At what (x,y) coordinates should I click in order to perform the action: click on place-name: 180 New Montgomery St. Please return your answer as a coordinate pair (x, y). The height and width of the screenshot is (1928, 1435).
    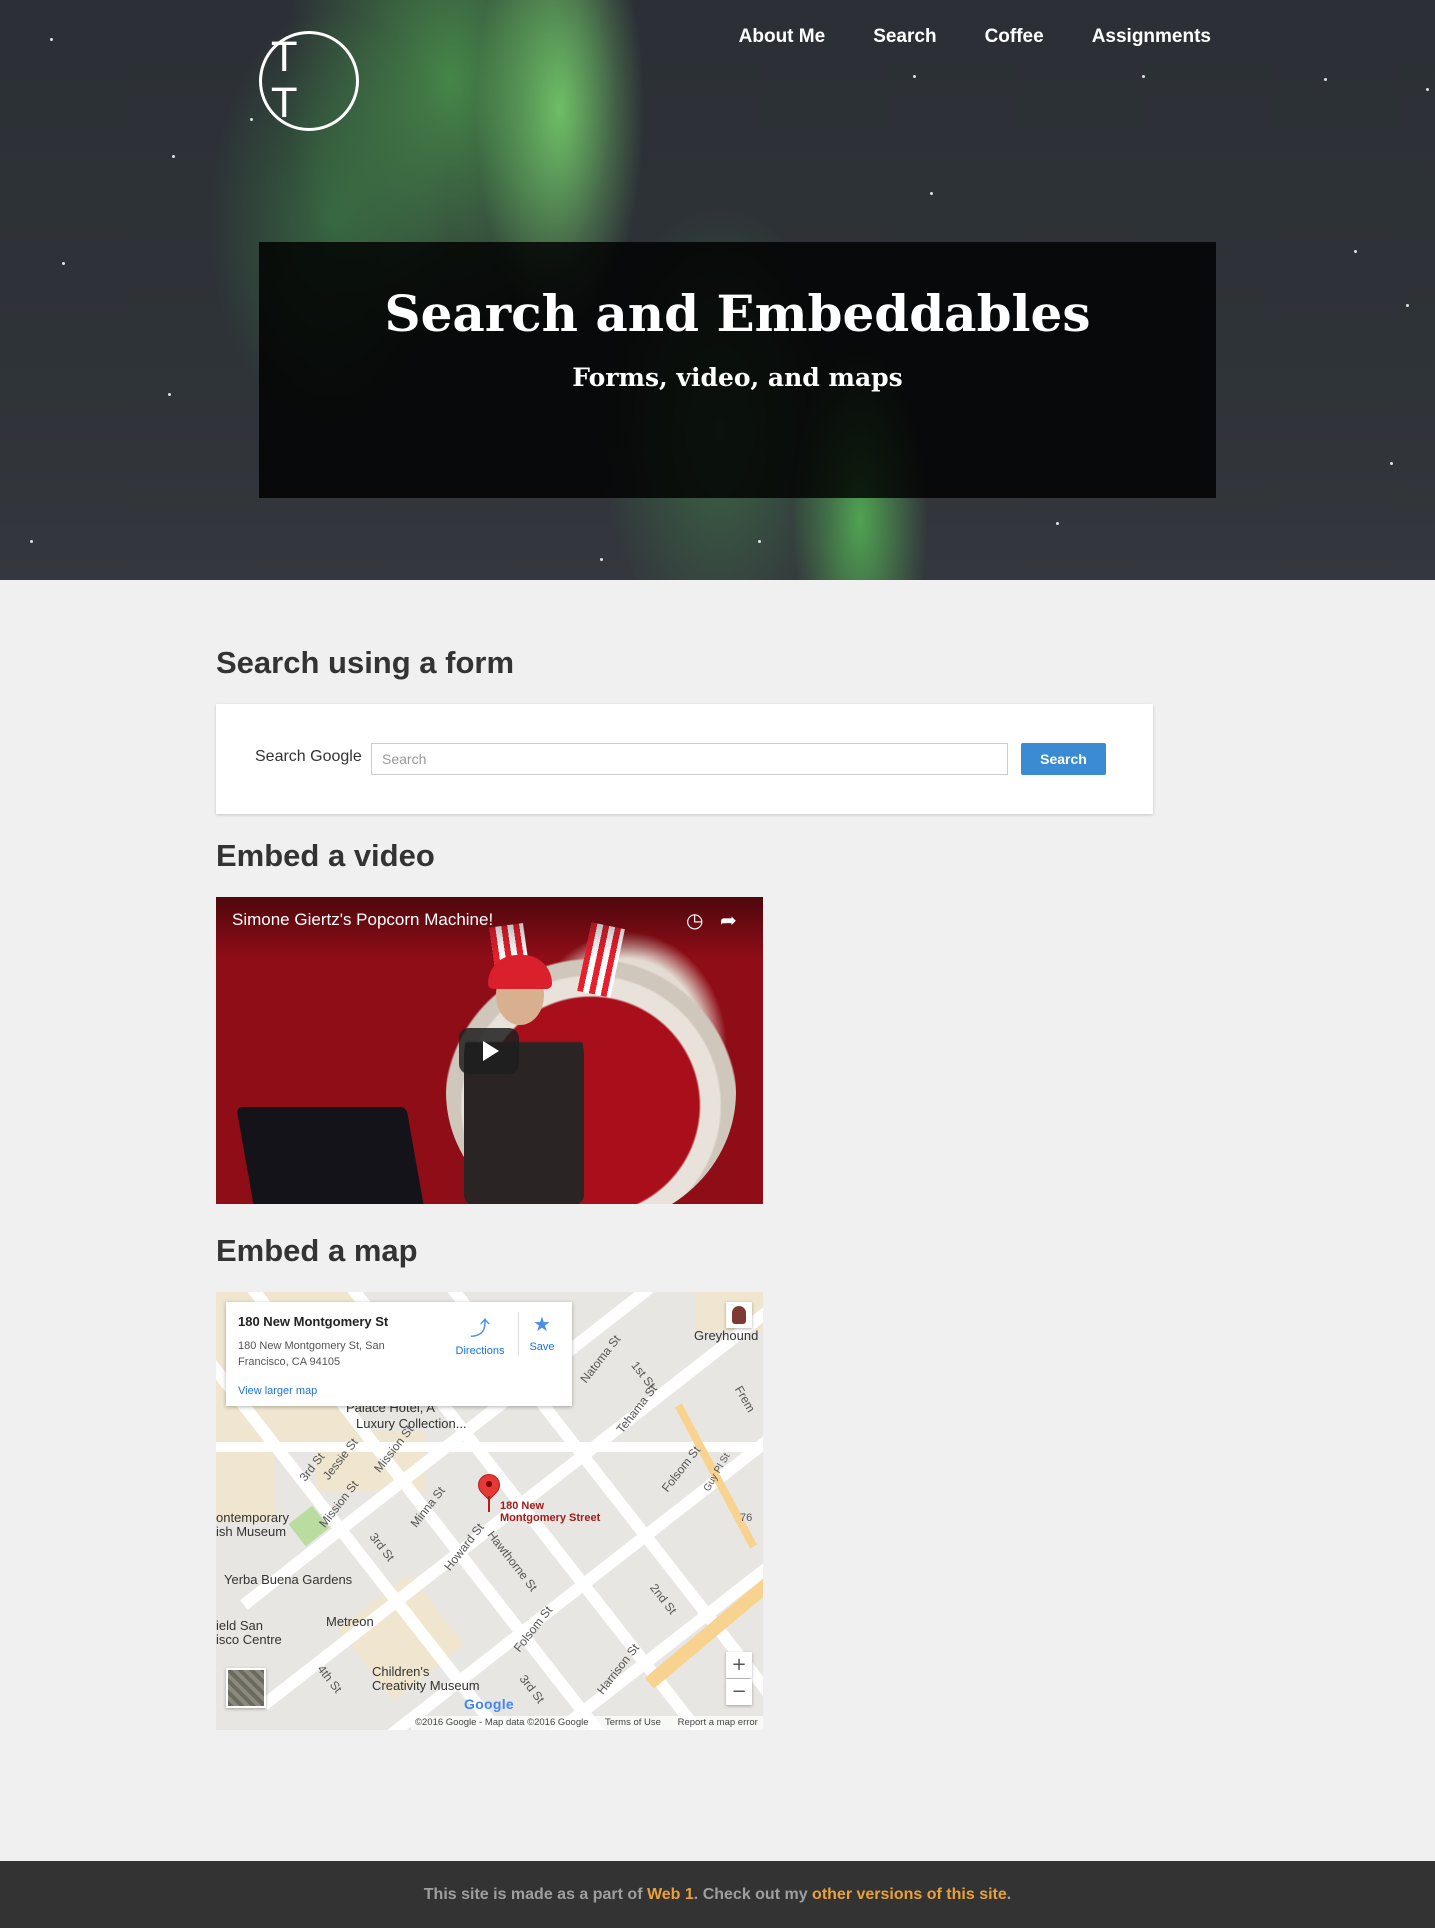
    Looking at the image, I should click on (313, 1321).